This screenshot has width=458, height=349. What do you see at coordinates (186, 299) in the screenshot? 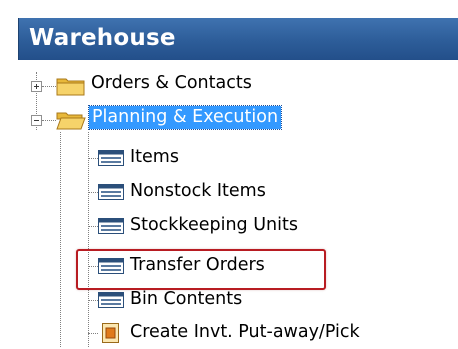
I see `tree-node-label: Bin Contents` at bounding box center [186, 299].